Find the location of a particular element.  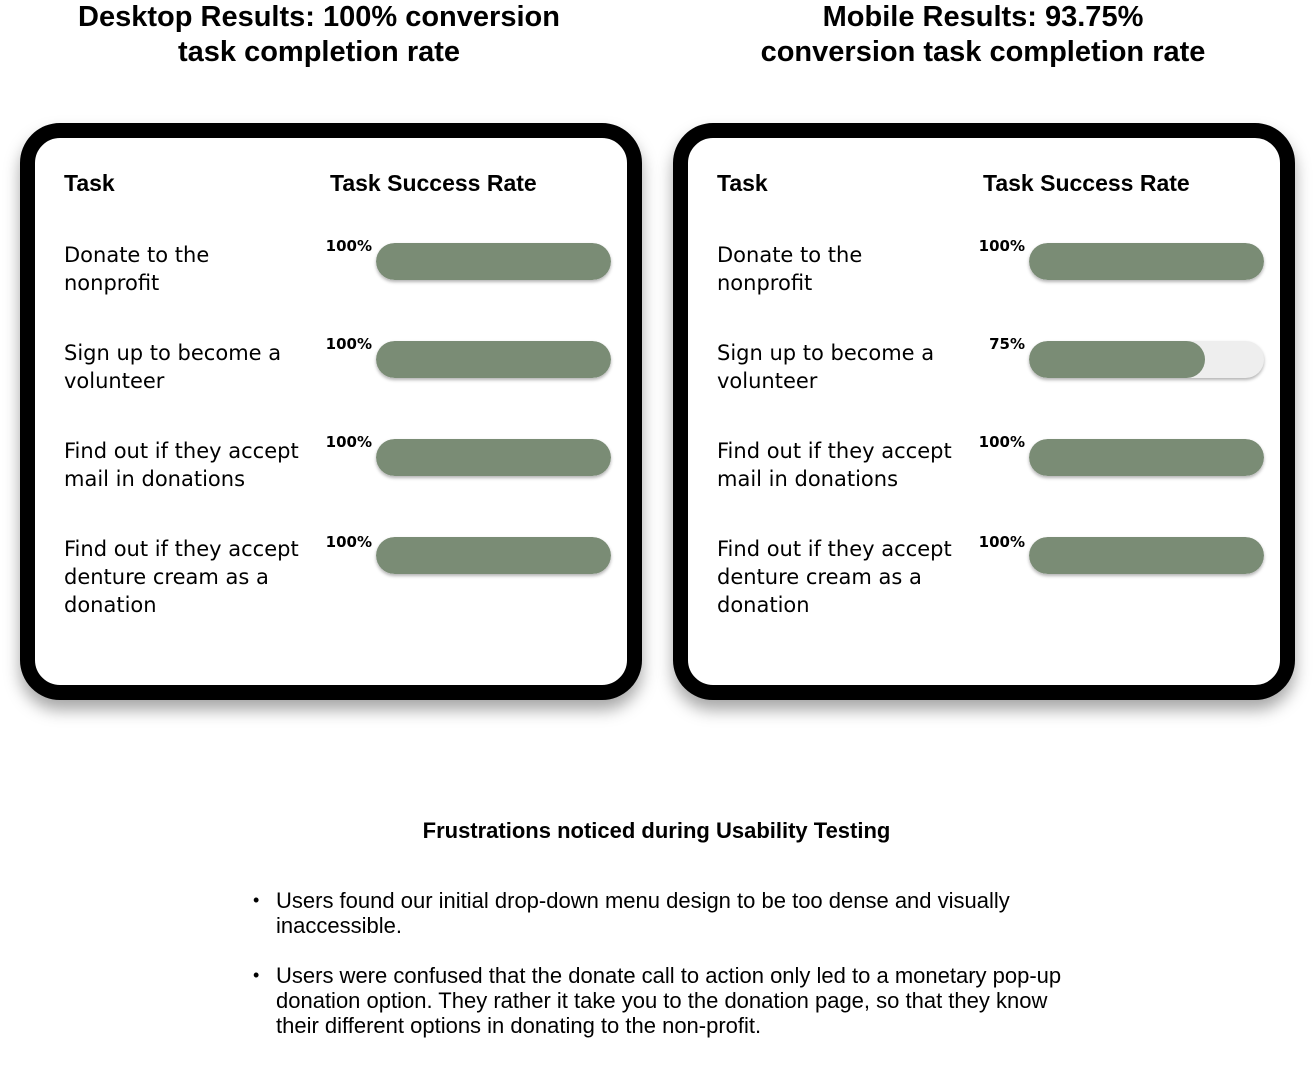

title-line: conversion task completion rate is located at coordinates (983, 52).